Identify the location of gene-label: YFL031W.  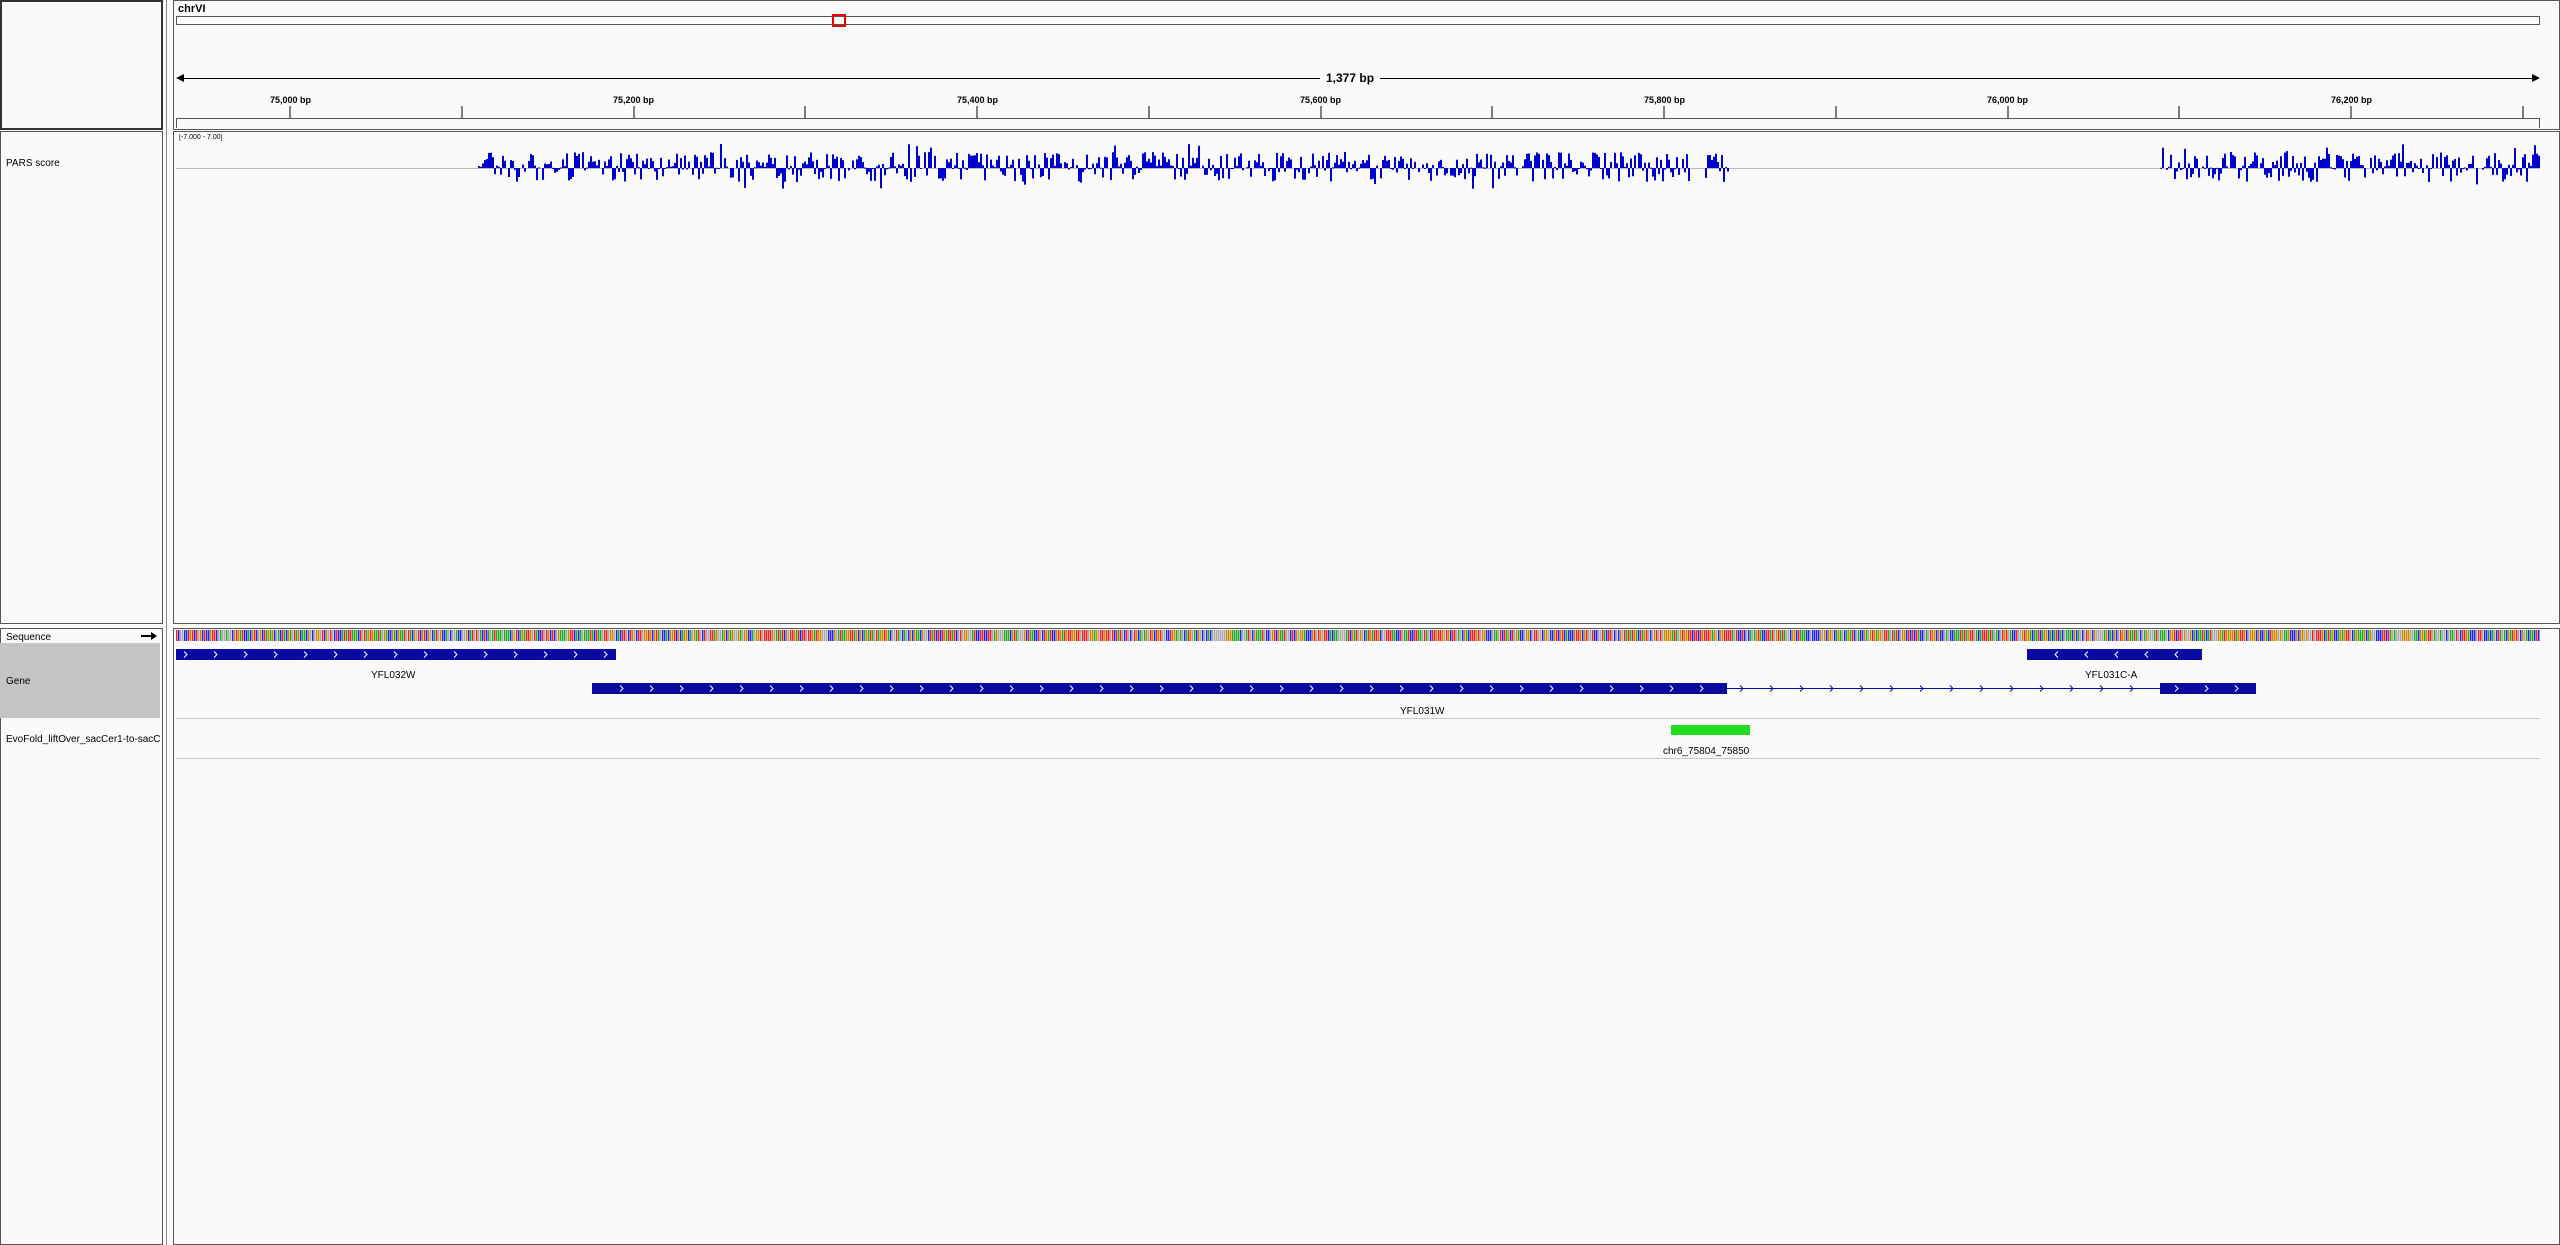
(1422, 711).